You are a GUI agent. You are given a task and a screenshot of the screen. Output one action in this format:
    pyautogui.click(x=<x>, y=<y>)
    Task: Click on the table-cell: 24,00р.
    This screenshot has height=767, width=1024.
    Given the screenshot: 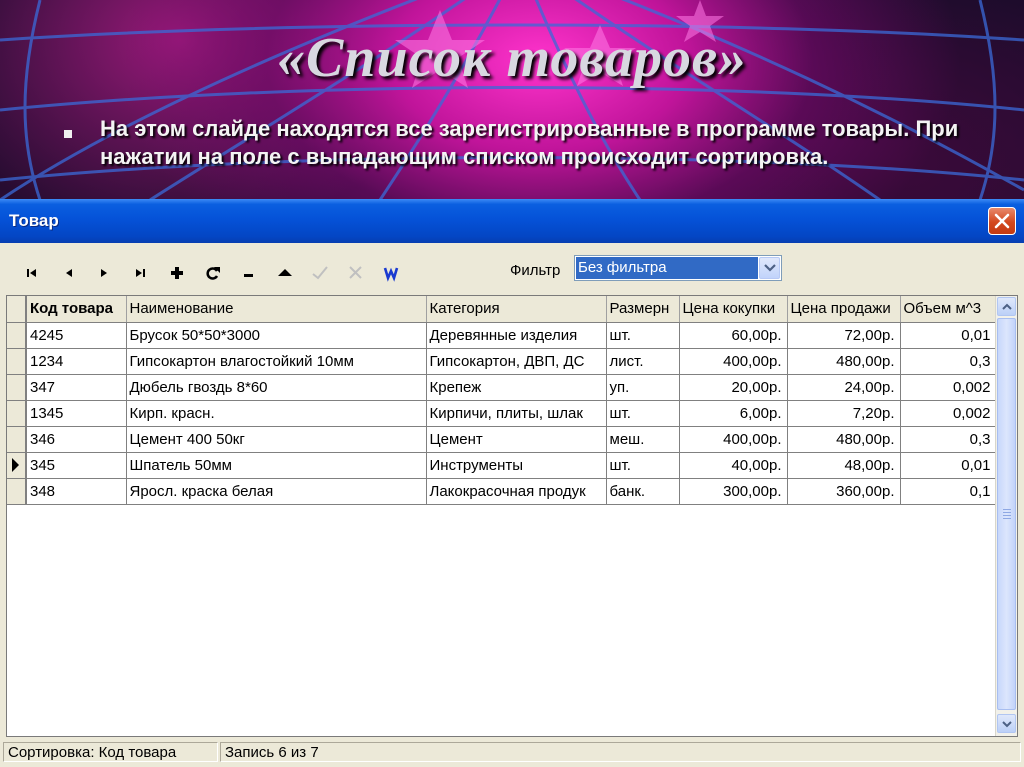 What is the action you would take?
    pyautogui.click(x=844, y=387)
    